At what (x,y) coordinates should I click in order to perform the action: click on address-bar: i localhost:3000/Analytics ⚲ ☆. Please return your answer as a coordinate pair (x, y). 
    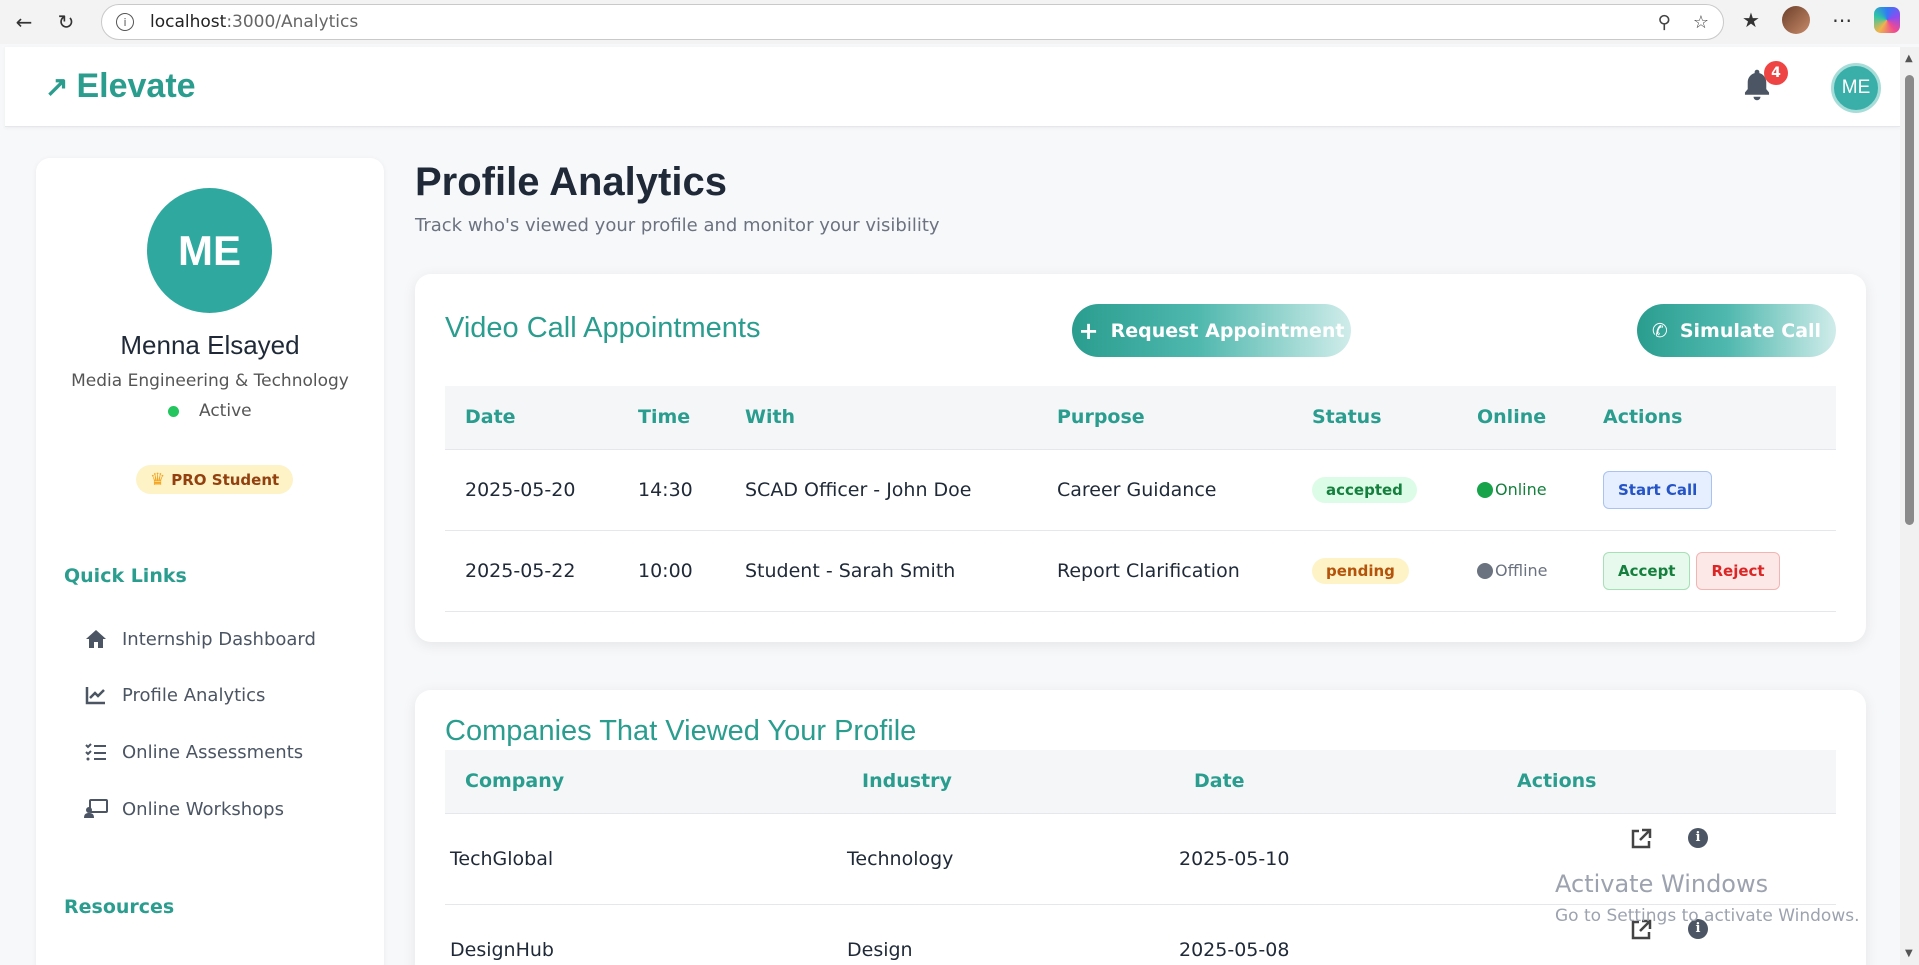
    Looking at the image, I should click on (912, 22).